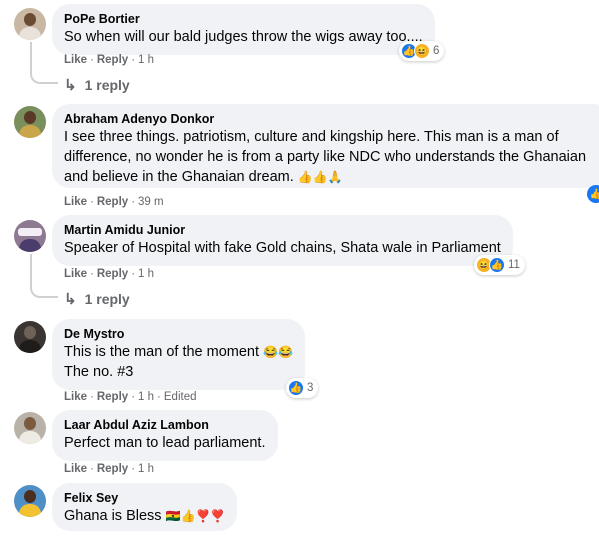 The image size is (599, 536). I want to click on comment-author: PoPe Bortier, so click(243, 19).